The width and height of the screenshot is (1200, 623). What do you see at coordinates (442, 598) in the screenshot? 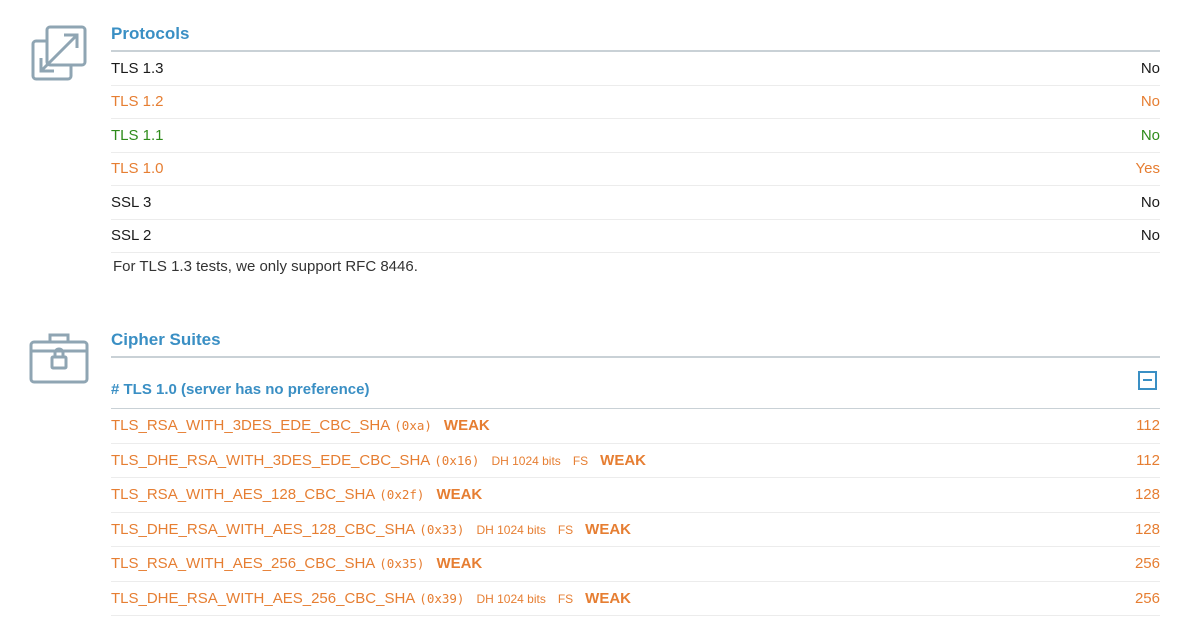
I see `cipher-code: (0x39)` at bounding box center [442, 598].